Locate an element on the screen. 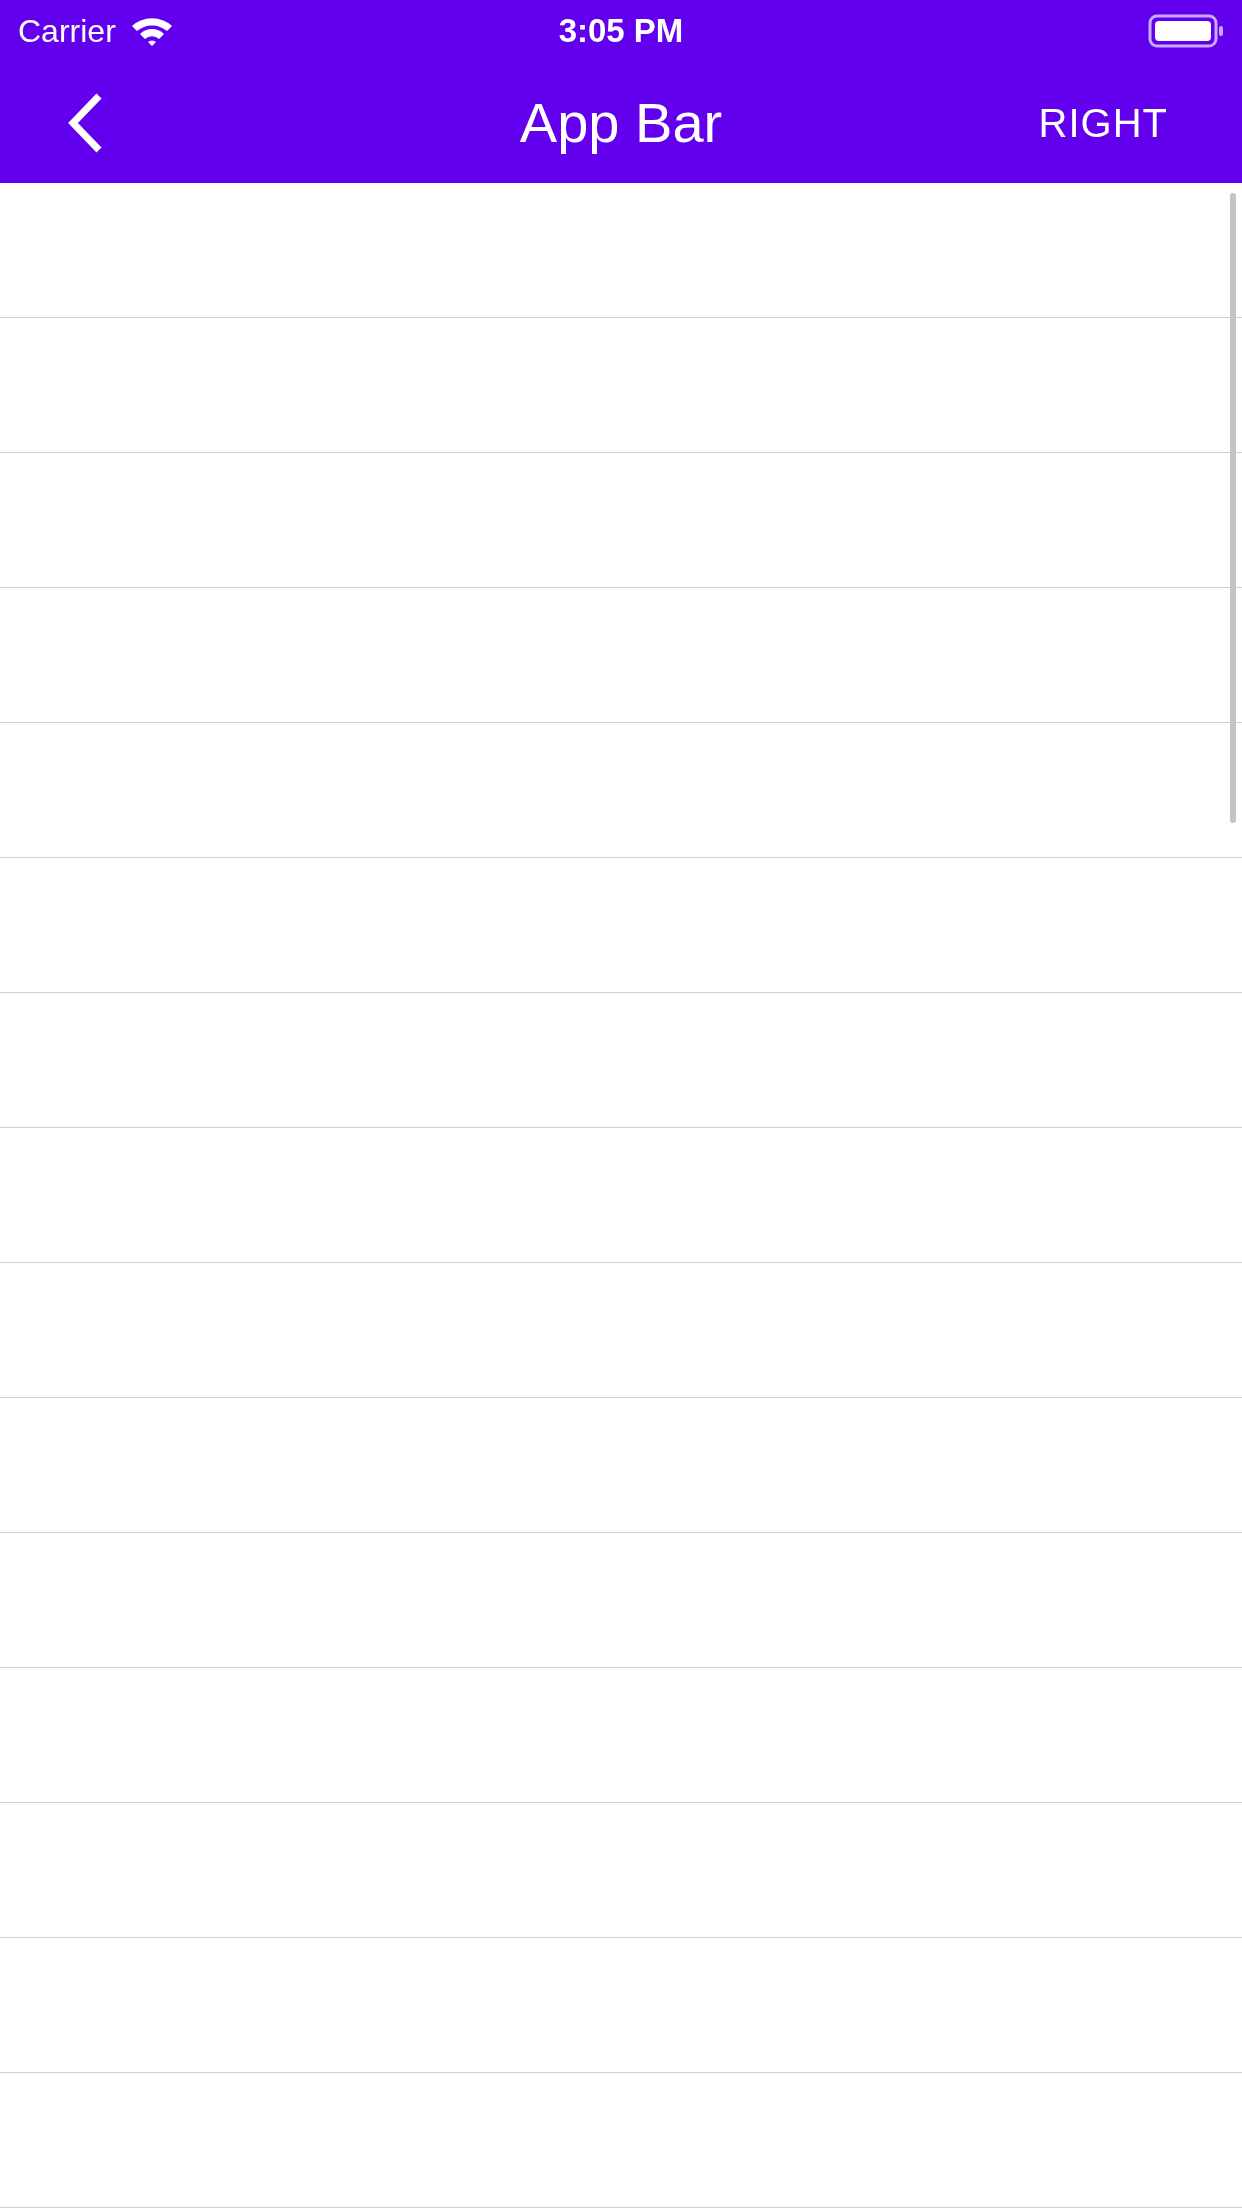 The width and height of the screenshot is (1242, 2208). battery-icon is located at coordinates (1186, 31).